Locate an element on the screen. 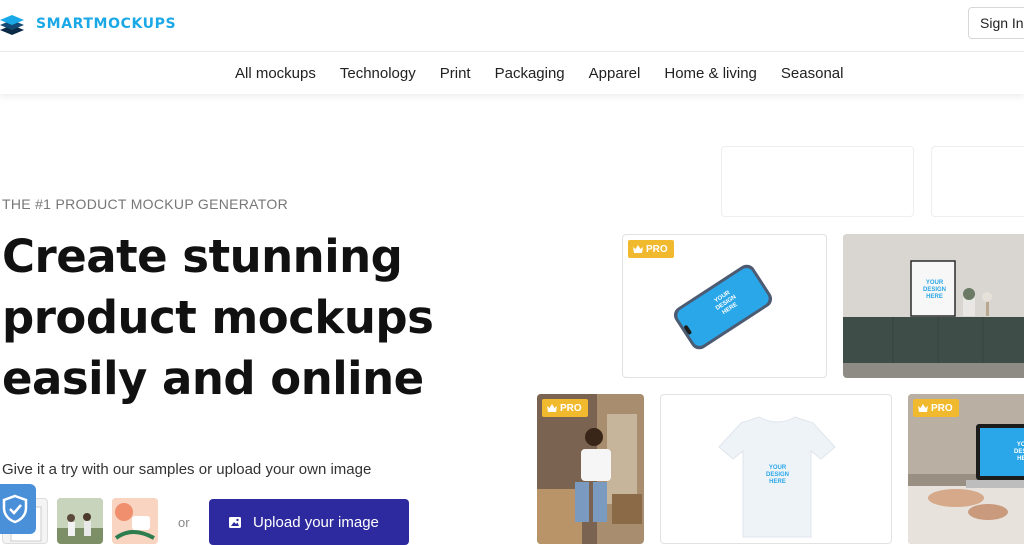 The width and height of the screenshot is (1024, 545). mockup-card-laptop: YOURDESIGNHERE PRO is located at coordinates (966, 469).